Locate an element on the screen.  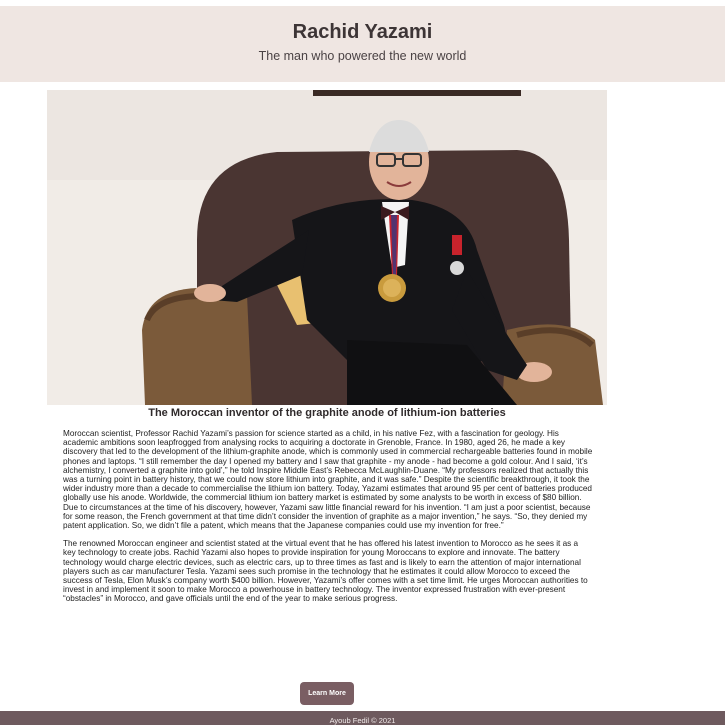
page-subtitle: The man who powered the new world is located at coordinates (362, 56).